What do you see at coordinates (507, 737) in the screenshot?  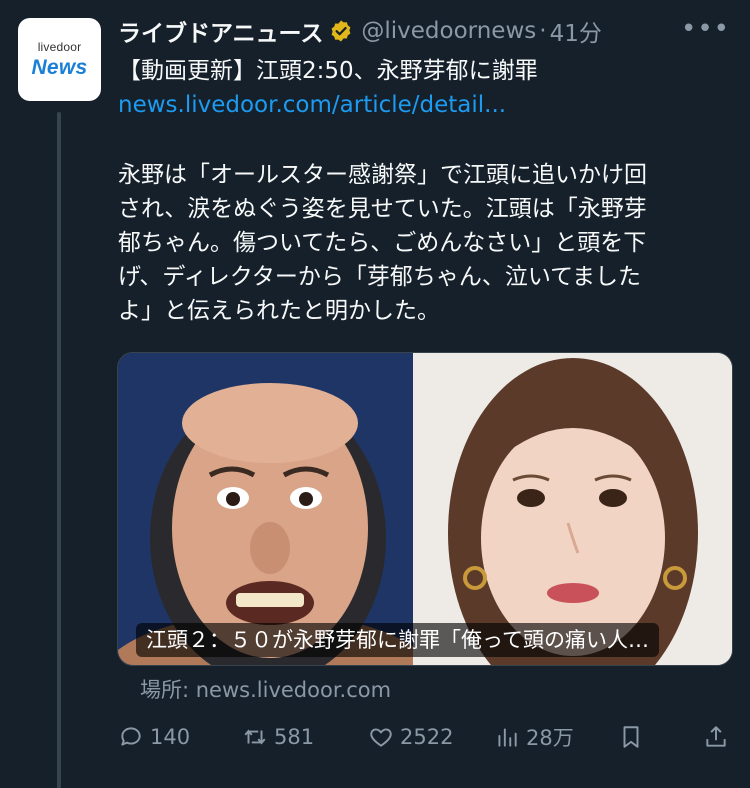 I see `views-icon` at bounding box center [507, 737].